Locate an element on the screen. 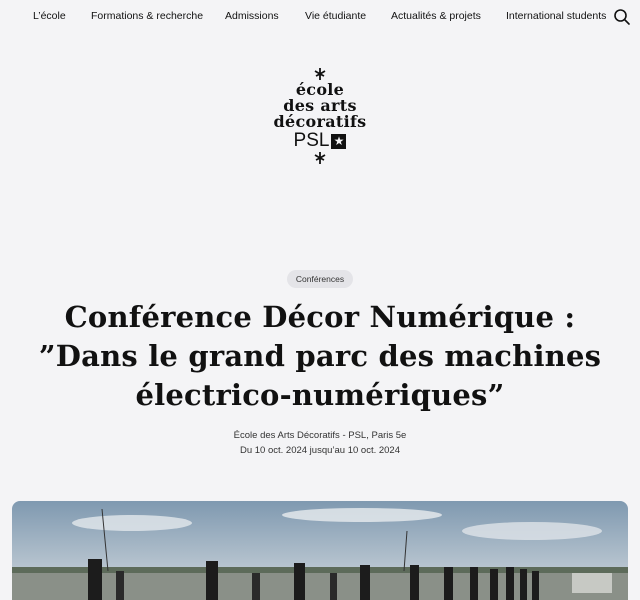 Image resolution: width=640 pixels, height=600 pixels. logo-line-3: décoratifs is located at coordinates (320, 121).